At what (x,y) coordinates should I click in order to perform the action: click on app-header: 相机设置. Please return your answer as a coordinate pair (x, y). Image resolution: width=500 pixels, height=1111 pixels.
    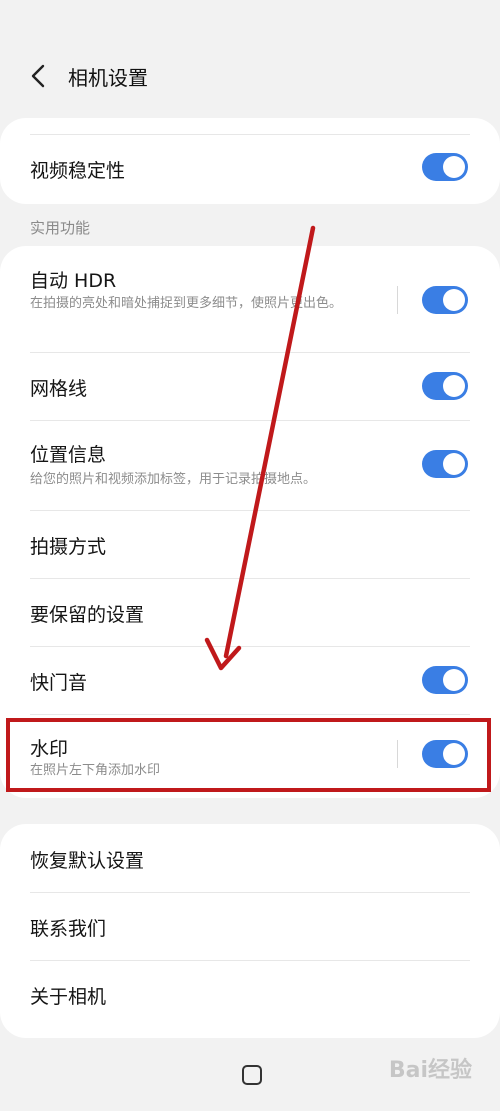
    Looking at the image, I should click on (250, 76).